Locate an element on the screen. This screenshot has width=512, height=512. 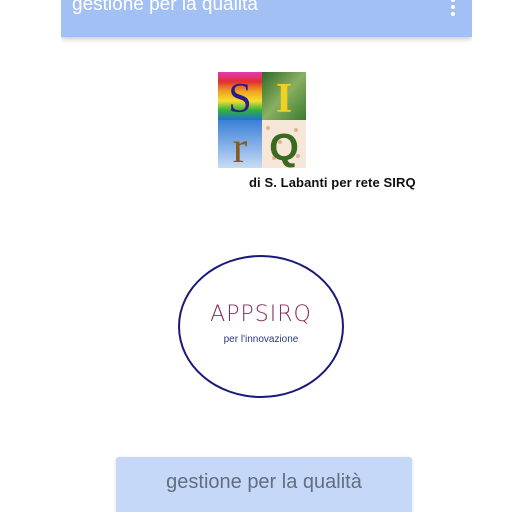
badge-title: APPSIRQ is located at coordinates (261, 314).